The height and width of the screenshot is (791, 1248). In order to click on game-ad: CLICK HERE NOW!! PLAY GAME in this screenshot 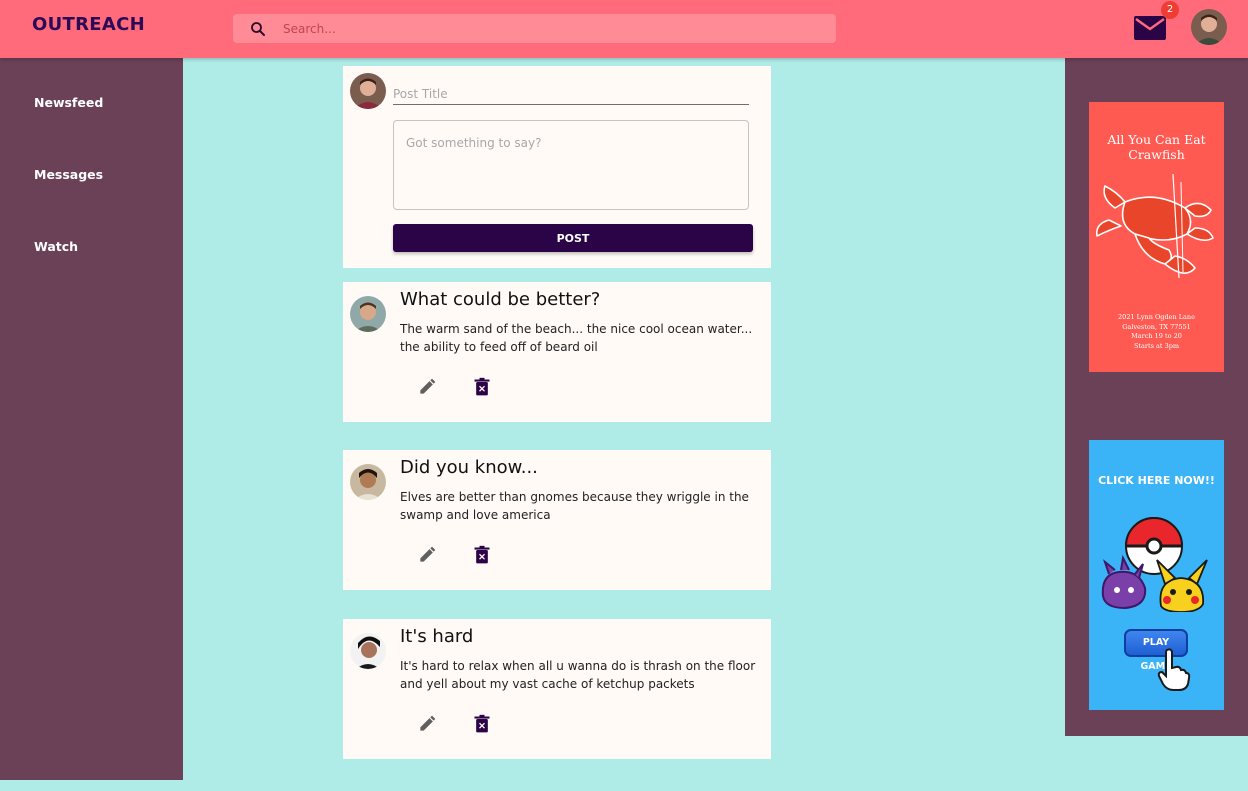, I will do `click(1156, 575)`.